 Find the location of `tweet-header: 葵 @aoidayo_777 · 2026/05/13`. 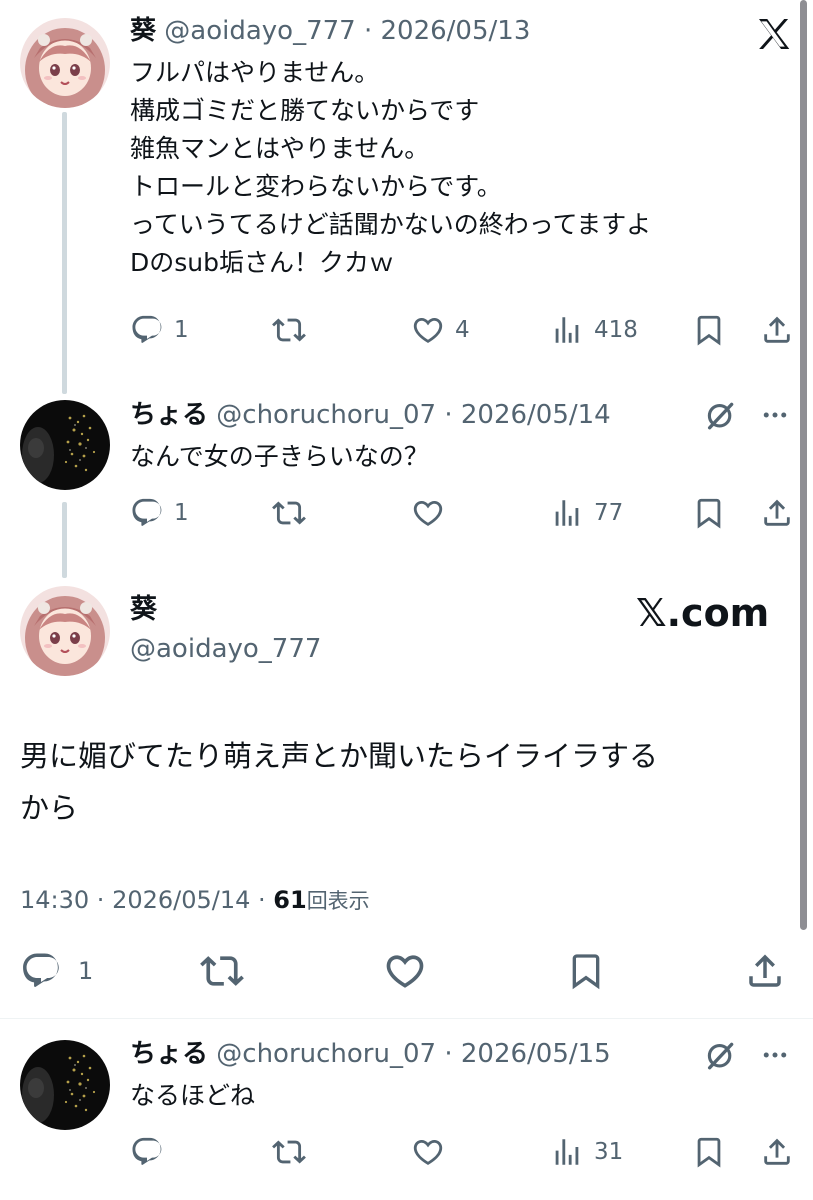

tweet-header: 葵 @aoidayo_777 · 2026/05/13 is located at coordinates (330, 31).